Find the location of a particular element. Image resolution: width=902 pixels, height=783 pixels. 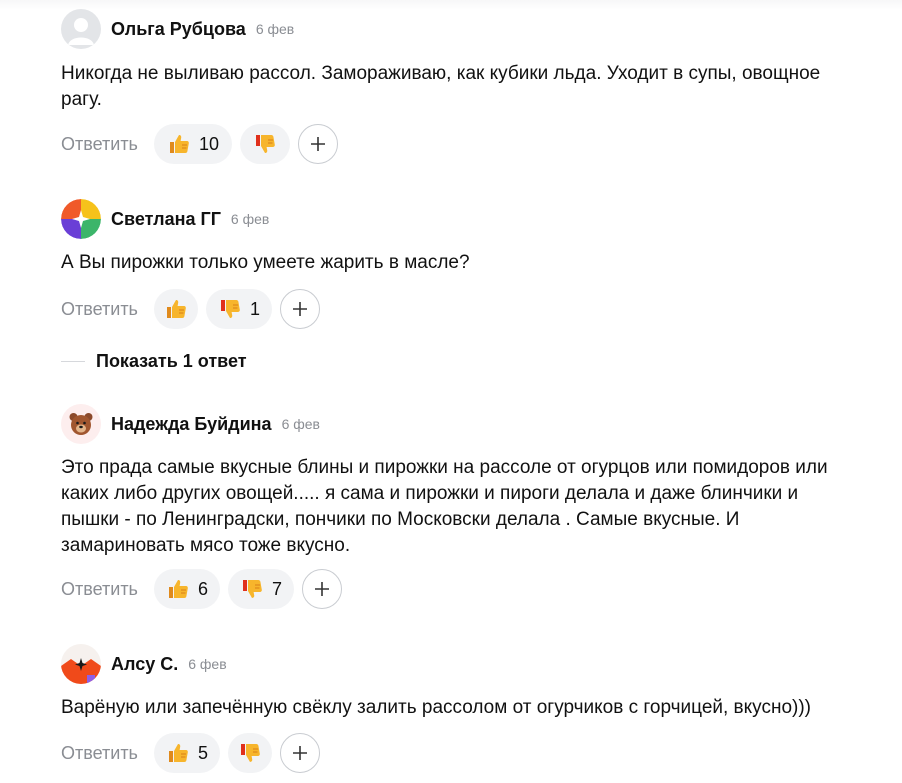

show-replies-row: Показать 1 ответ is located at coordinates (154, 361).